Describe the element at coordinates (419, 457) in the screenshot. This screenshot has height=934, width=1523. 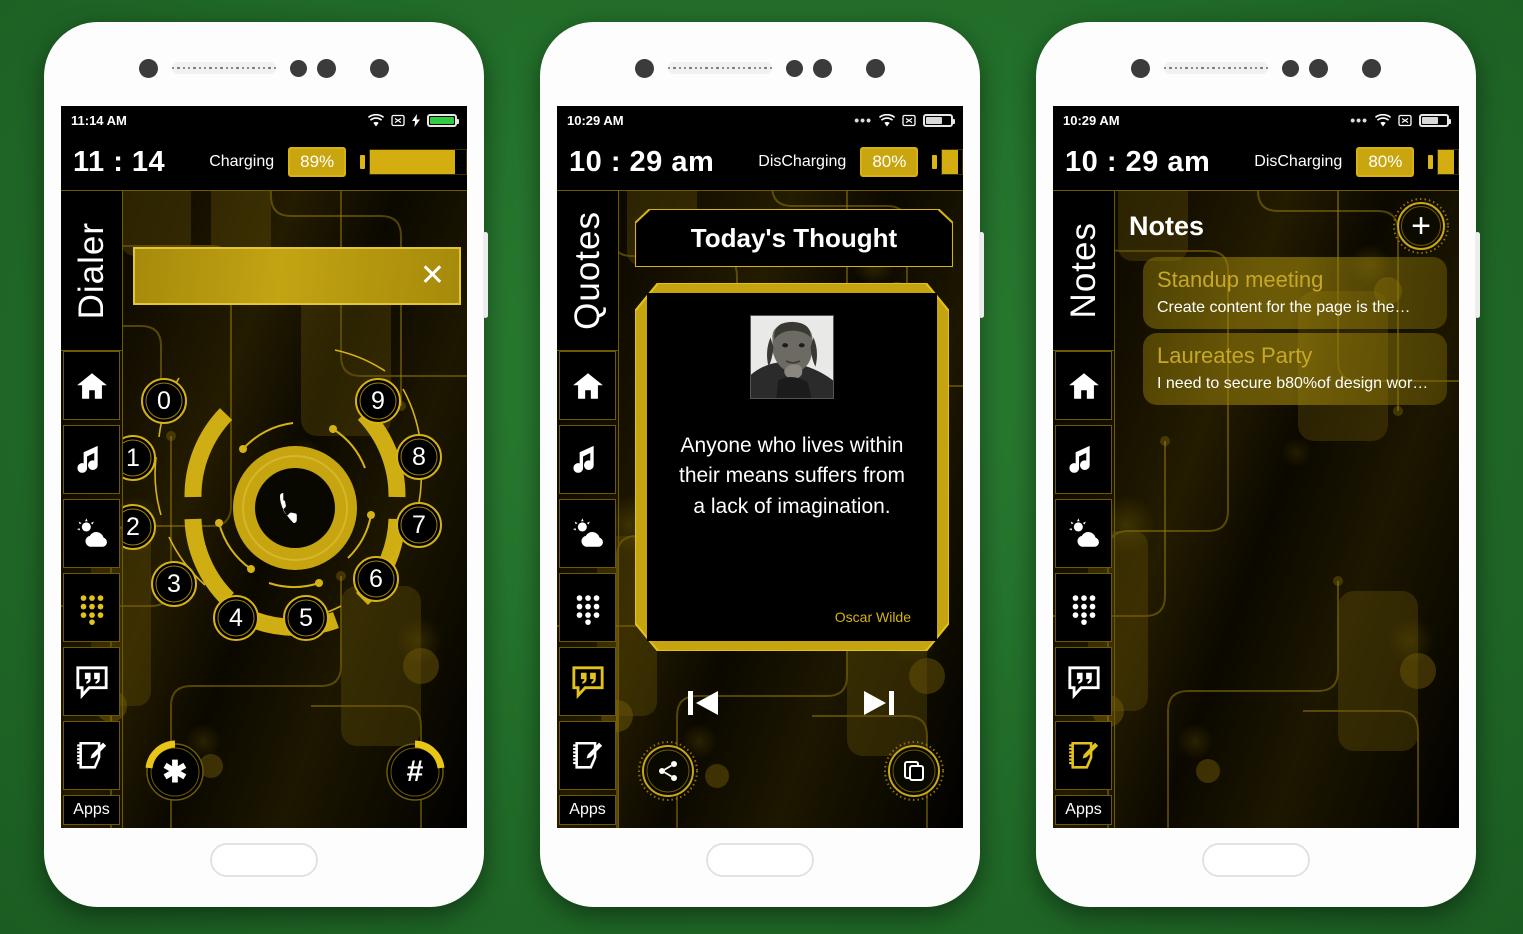
I see `svg-text: 8` at that location.